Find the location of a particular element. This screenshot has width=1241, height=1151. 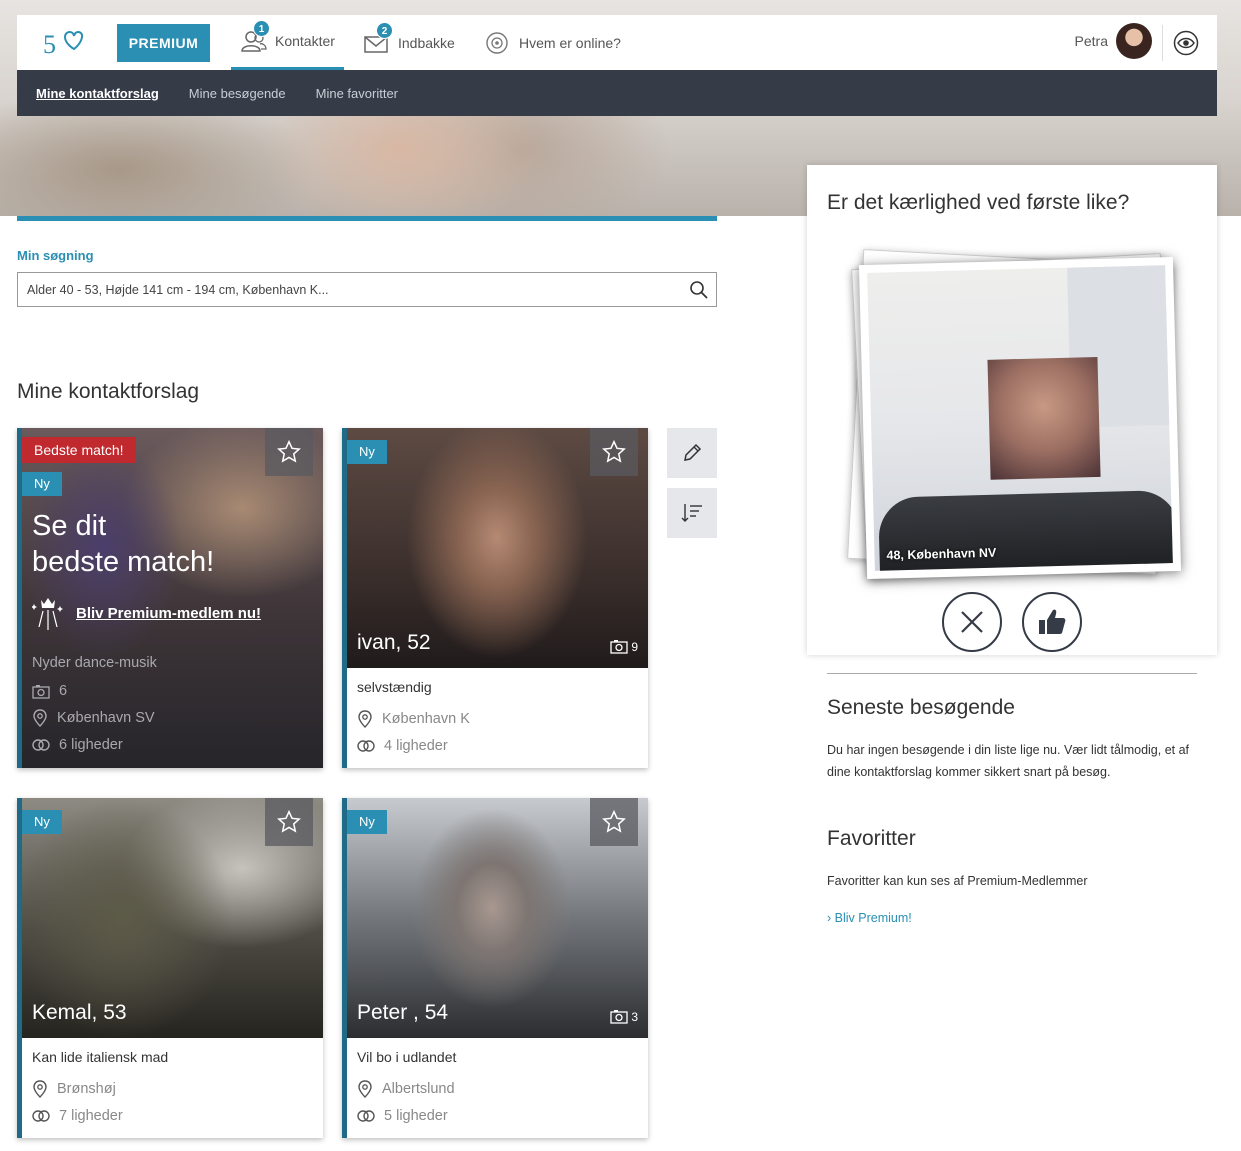

likes-value: 4 ligheder is located at coordinates (416, 746).